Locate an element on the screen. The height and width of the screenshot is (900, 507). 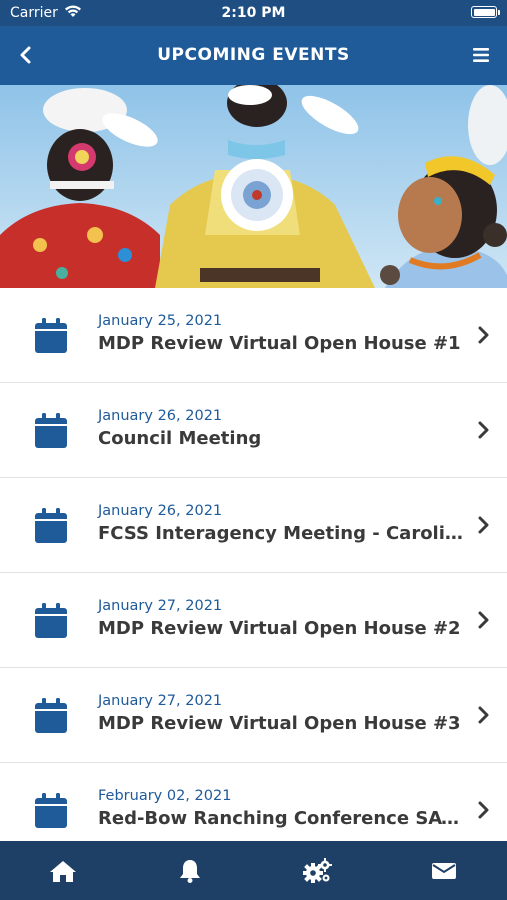
bell-icon is located at coordinates (190, 871).